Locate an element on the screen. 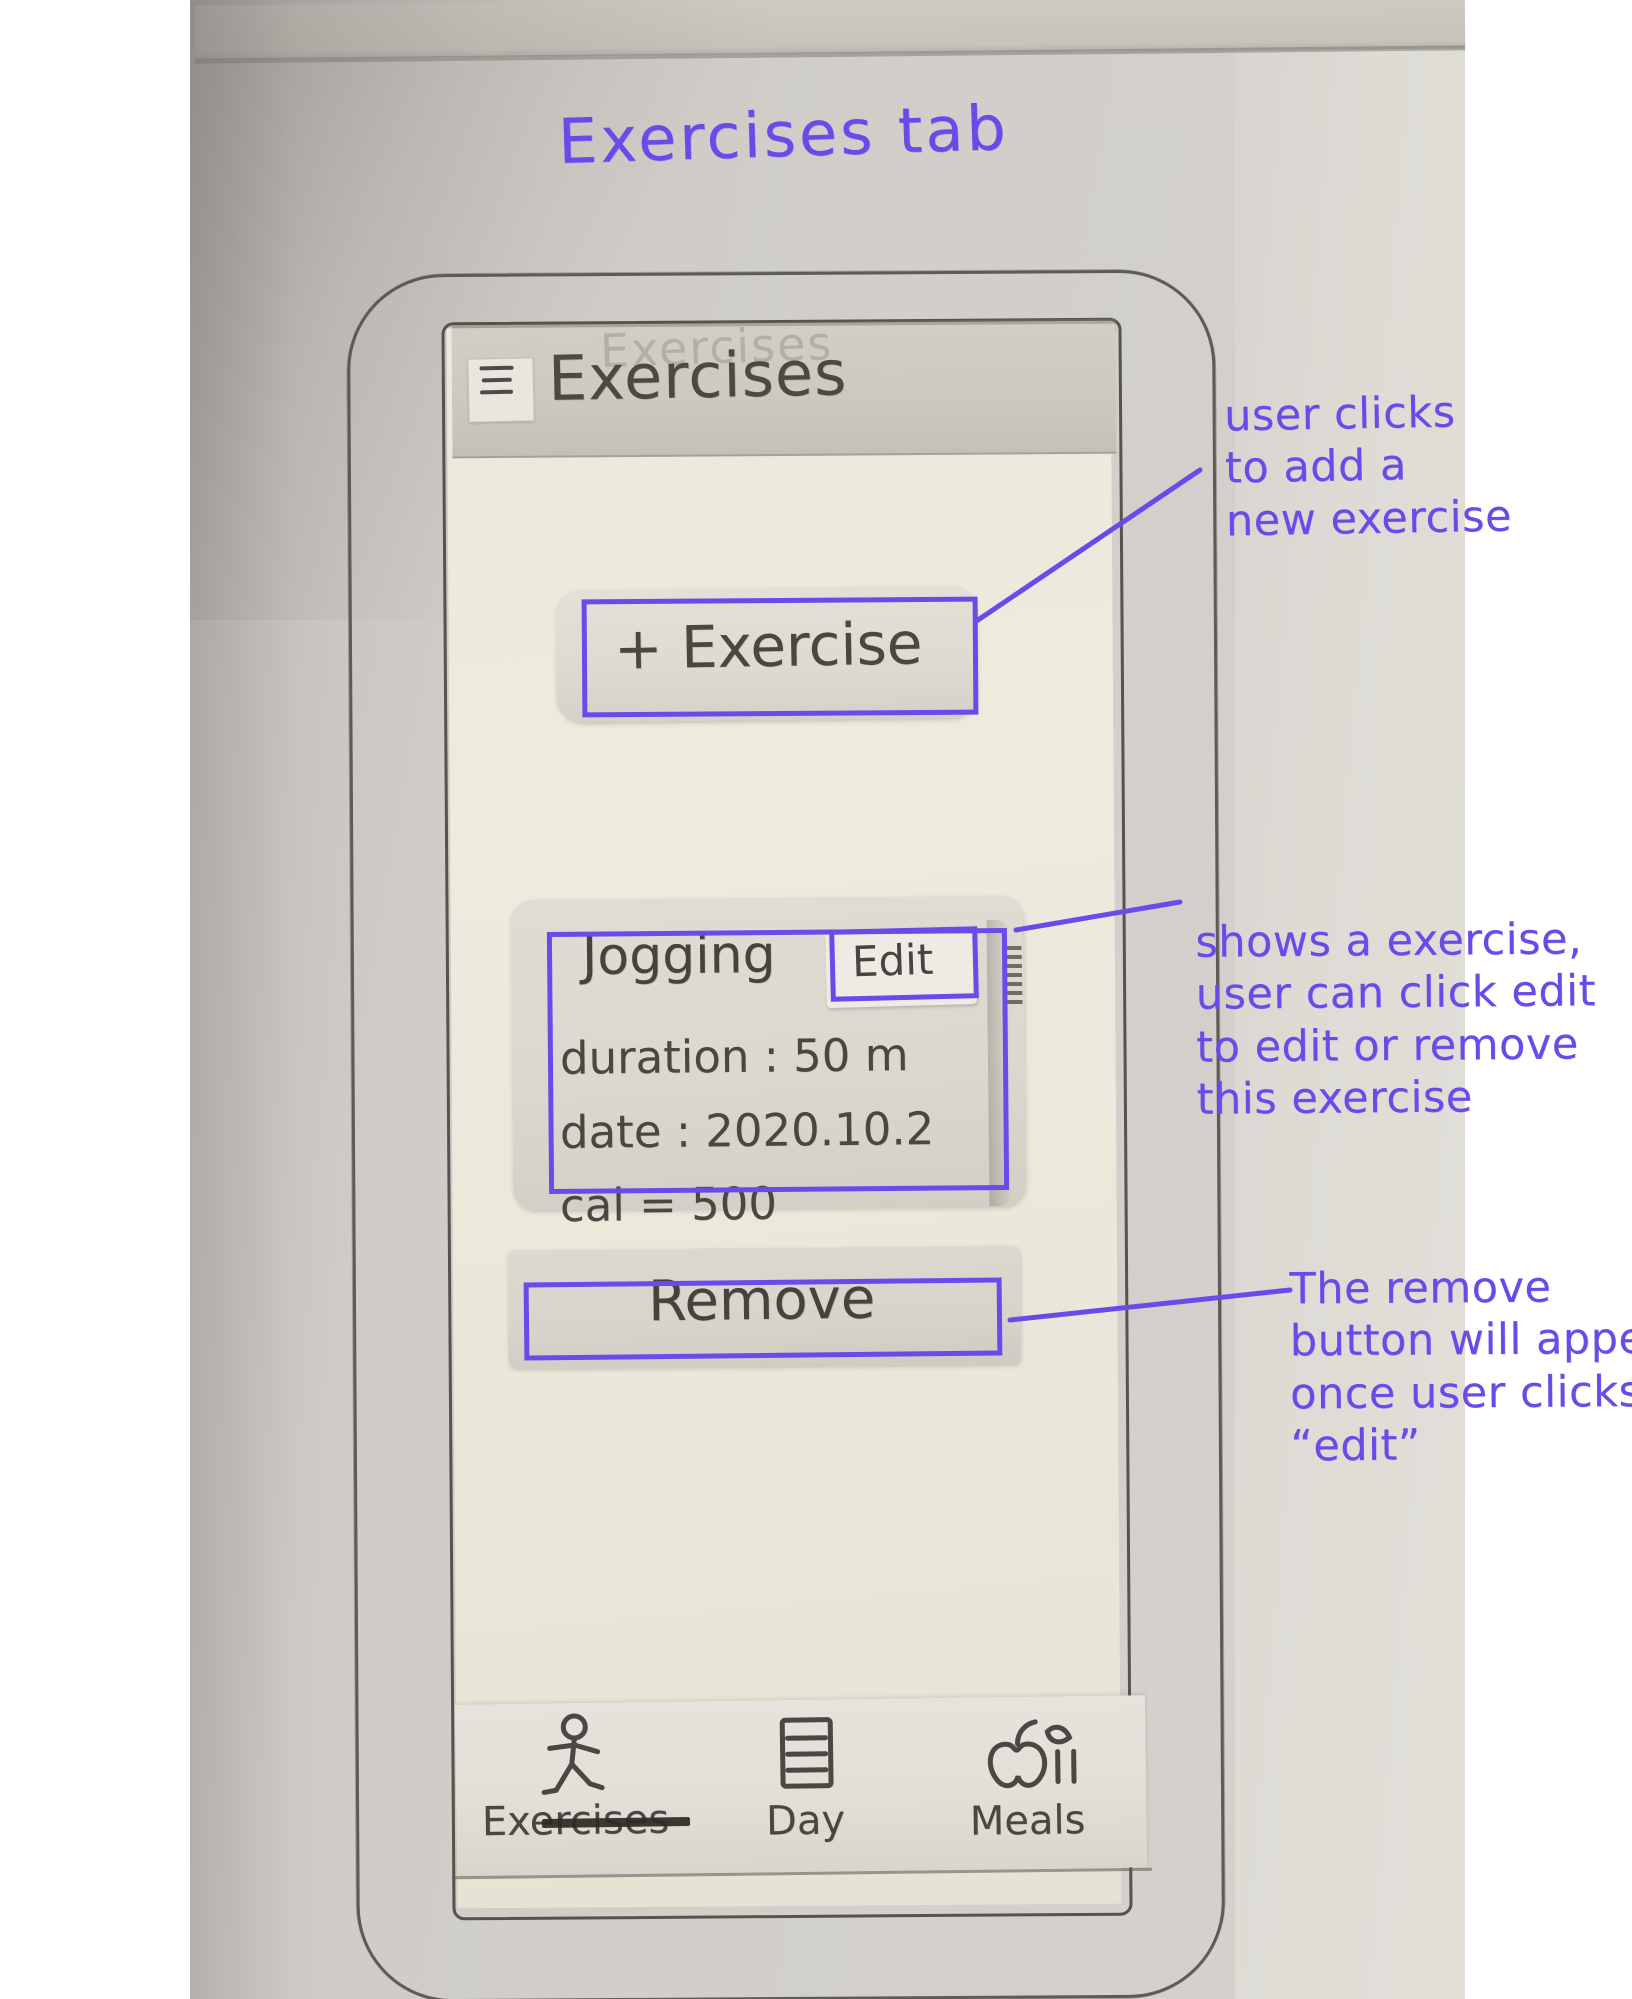 The width and height of the screenshot is (1632, 1999). apple-fruit-icon is located at coordinates (1026, 1754).